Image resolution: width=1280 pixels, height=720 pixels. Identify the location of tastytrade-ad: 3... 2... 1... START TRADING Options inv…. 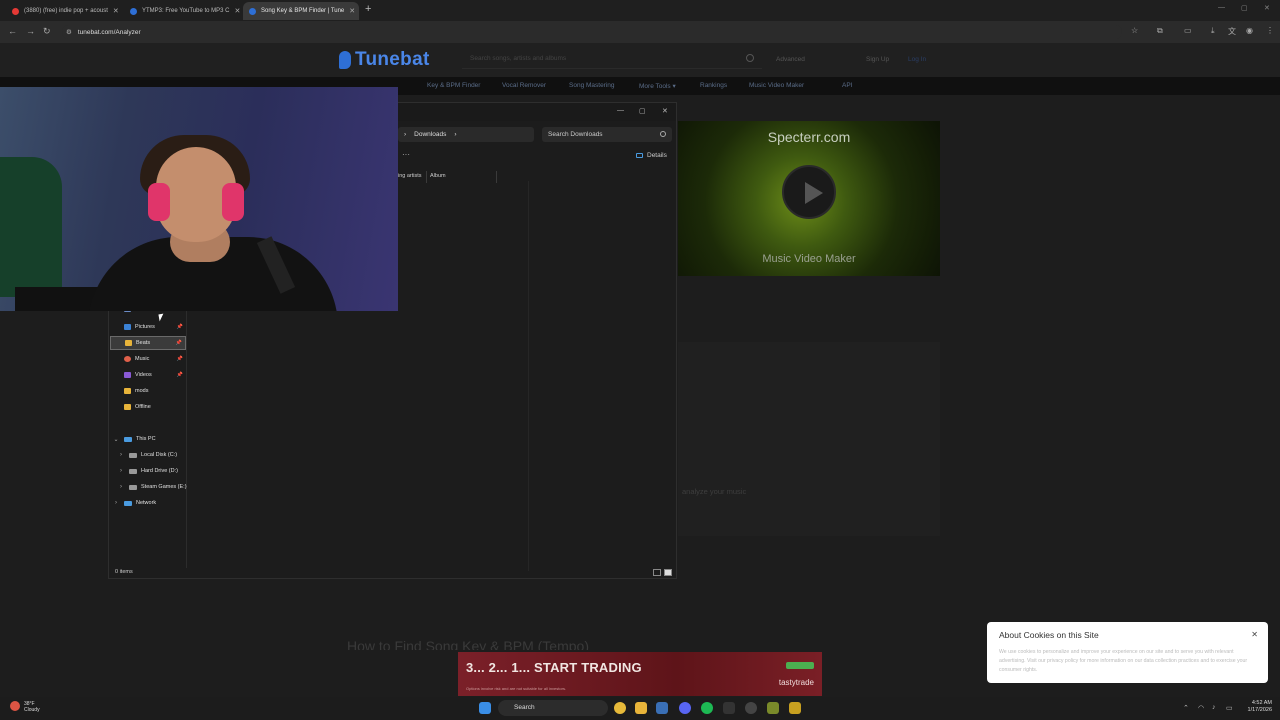
(640, 674).